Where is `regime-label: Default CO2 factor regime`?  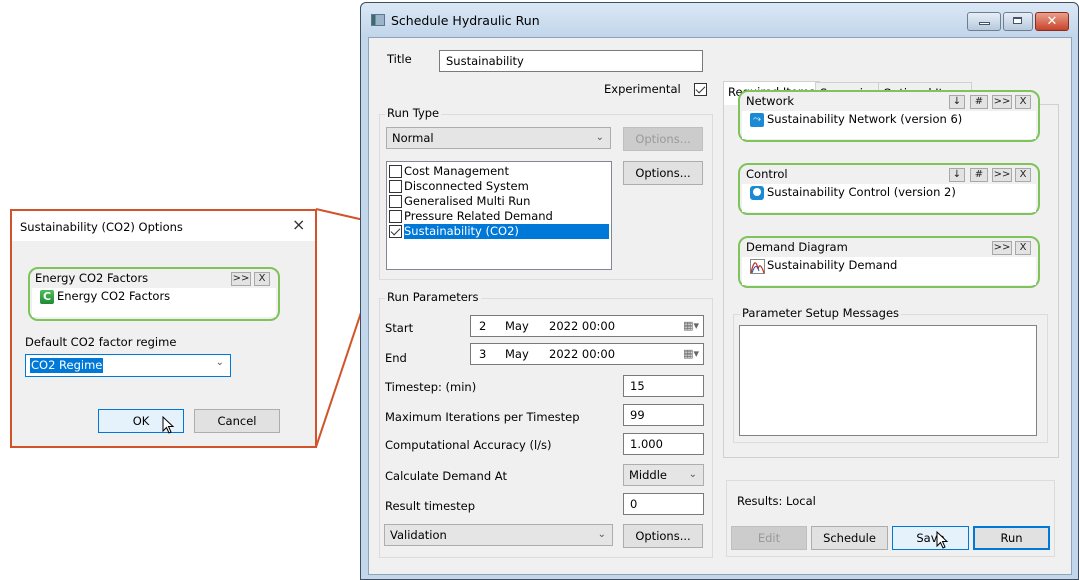
regime-label: Default CO2 factor regime is located at coordinates (101, 342).